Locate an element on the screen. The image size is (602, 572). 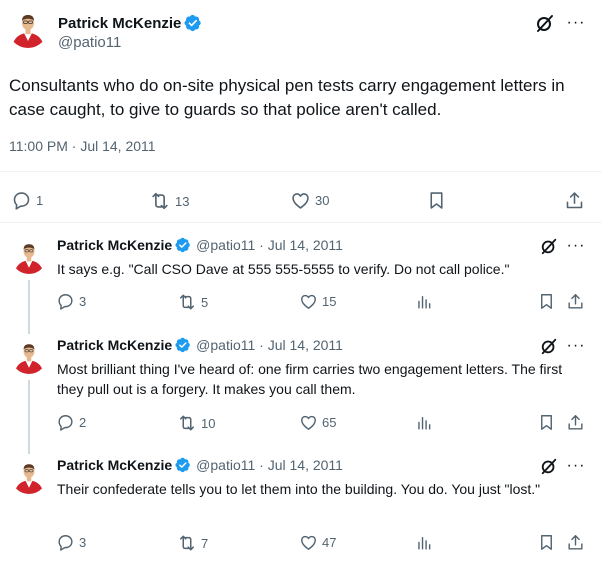
retweet-count: 13 is located at coordinates (182, 201).